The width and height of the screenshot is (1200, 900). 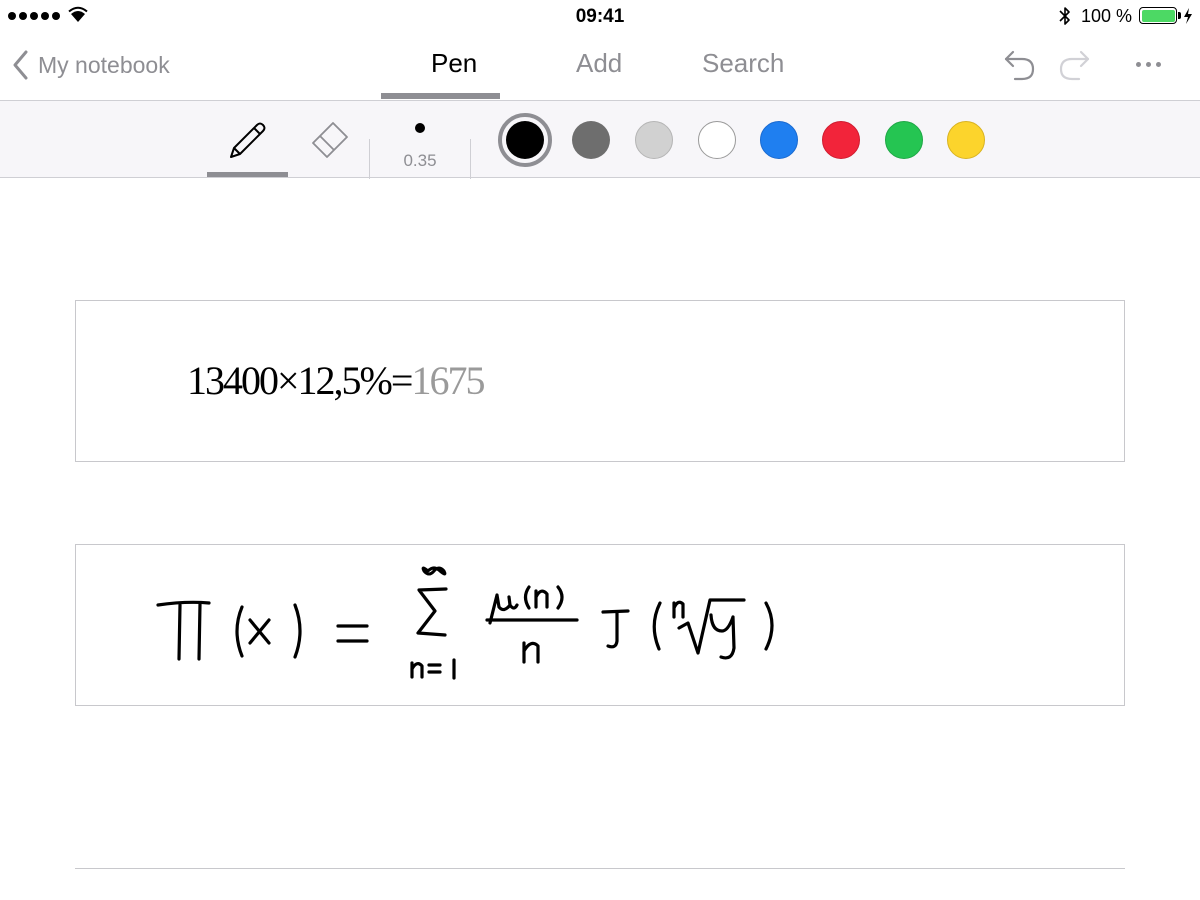 I want to click on pen-toolbar: 0.35, so click(x=600, y=139).